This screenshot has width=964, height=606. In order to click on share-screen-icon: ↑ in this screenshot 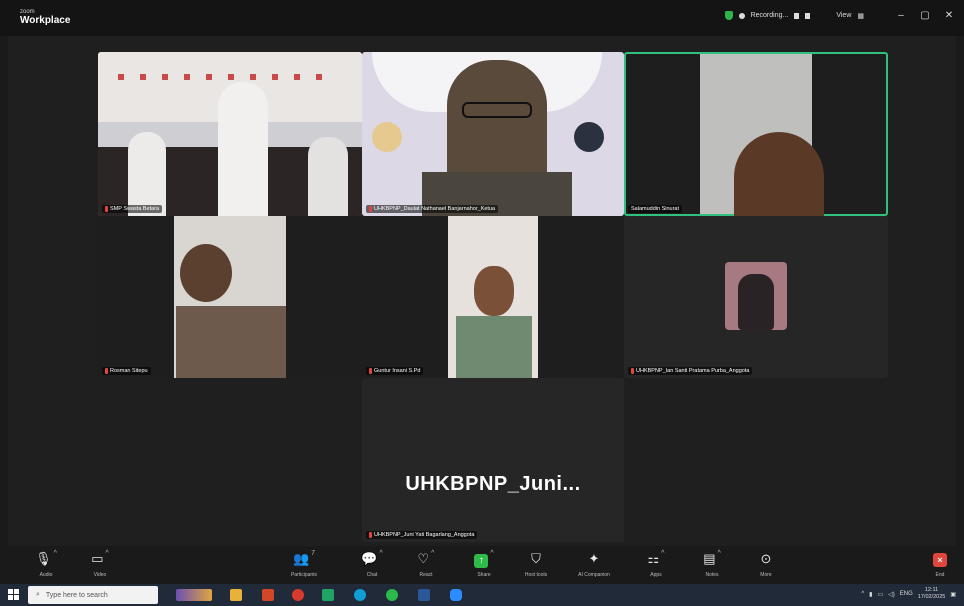, I will do `click(481, 561)`.